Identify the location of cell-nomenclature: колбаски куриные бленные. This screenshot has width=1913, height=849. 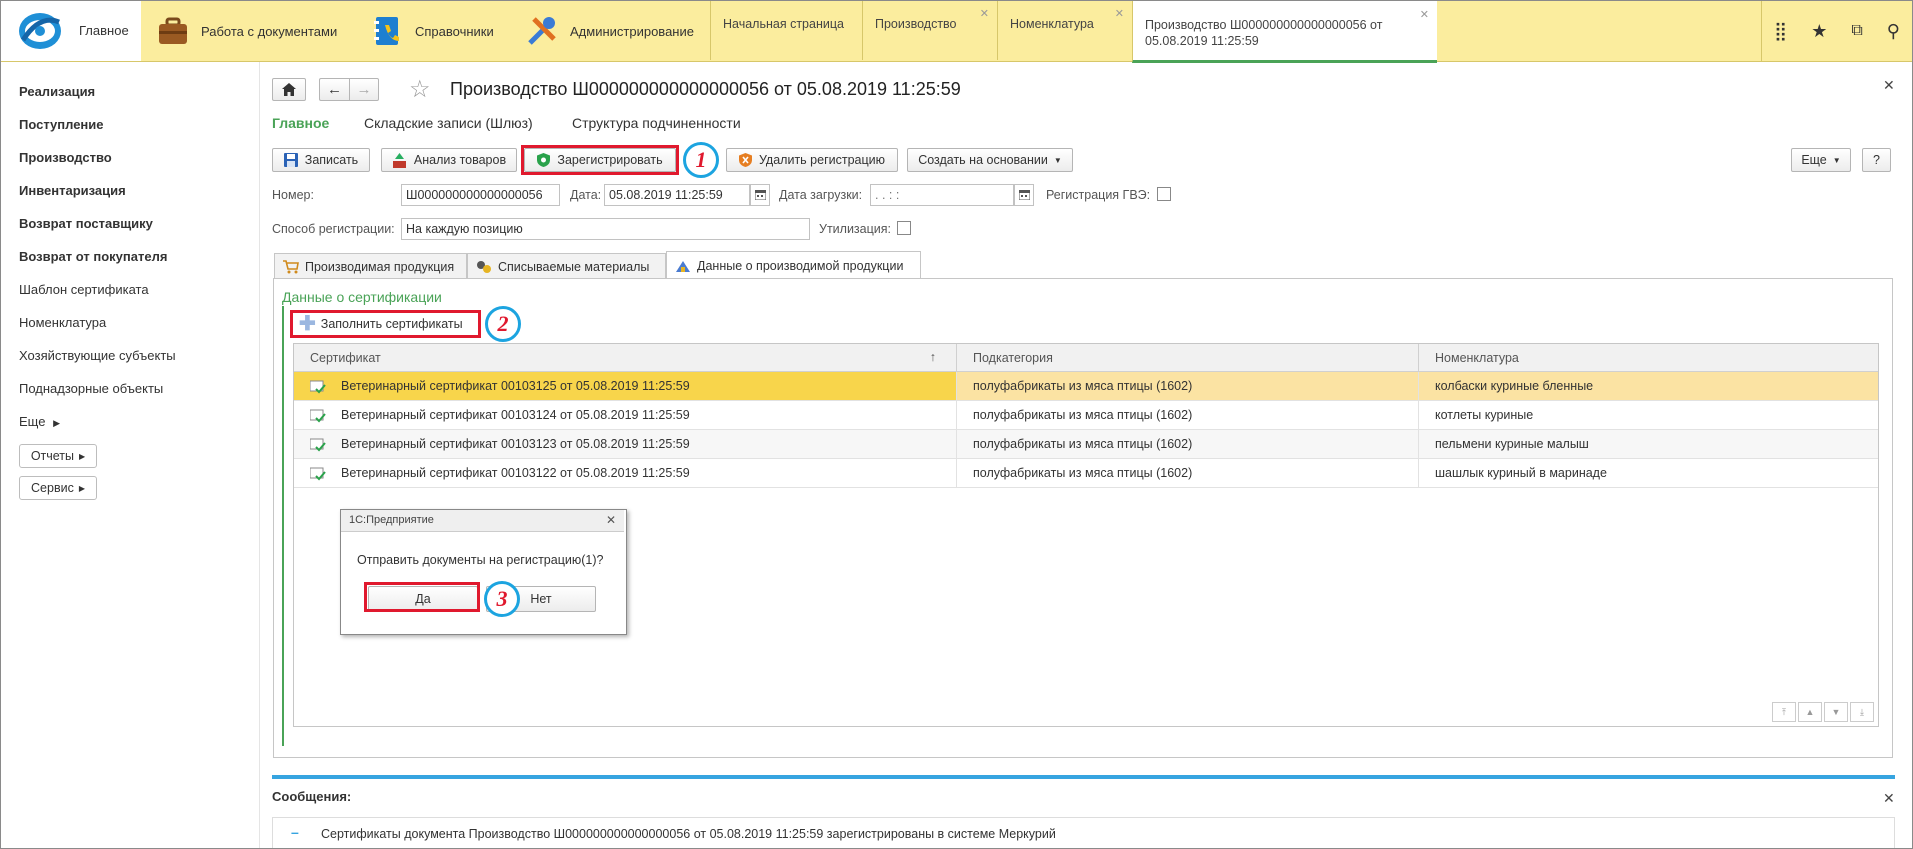
(1514, 386).